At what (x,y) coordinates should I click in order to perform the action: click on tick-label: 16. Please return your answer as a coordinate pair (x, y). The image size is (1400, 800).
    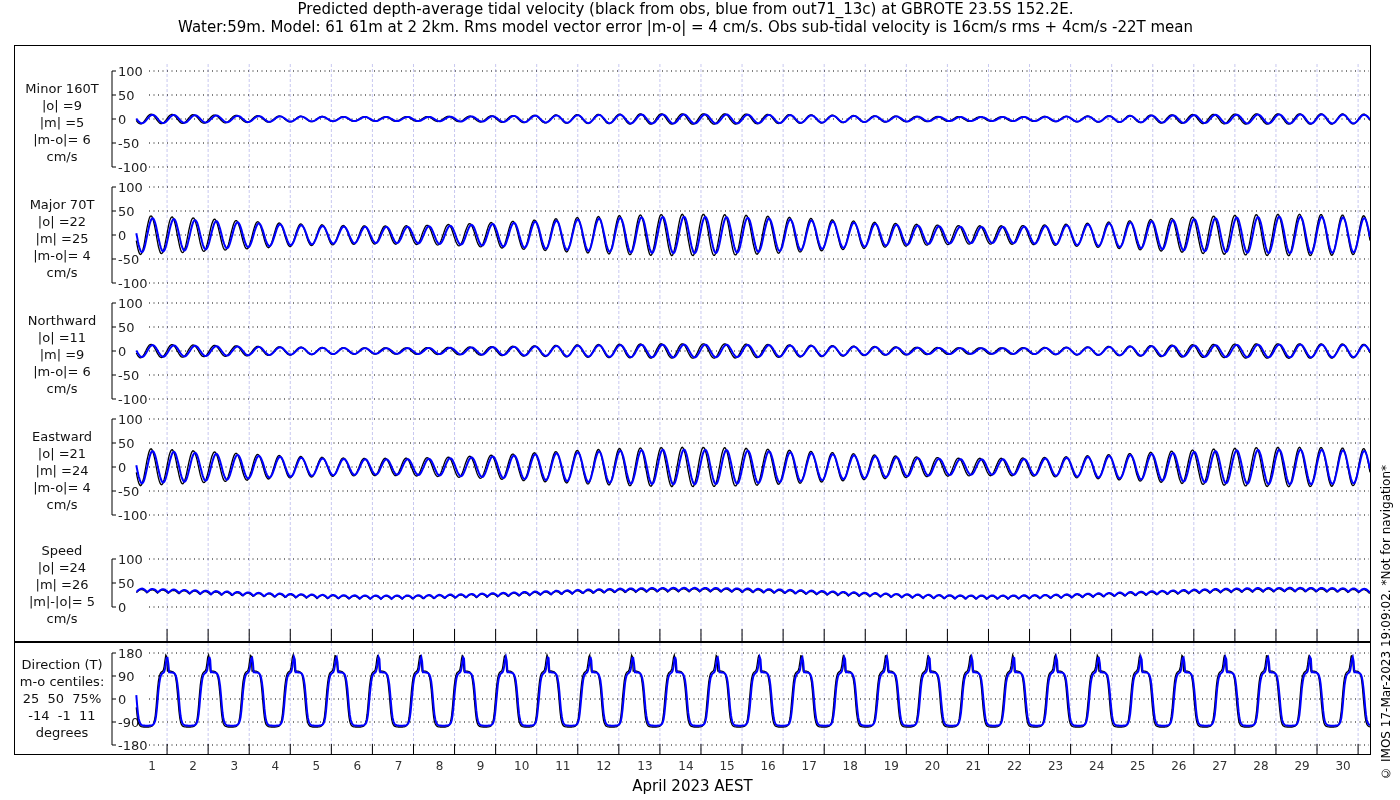
    Looking at the image, I should click on (768, 766).